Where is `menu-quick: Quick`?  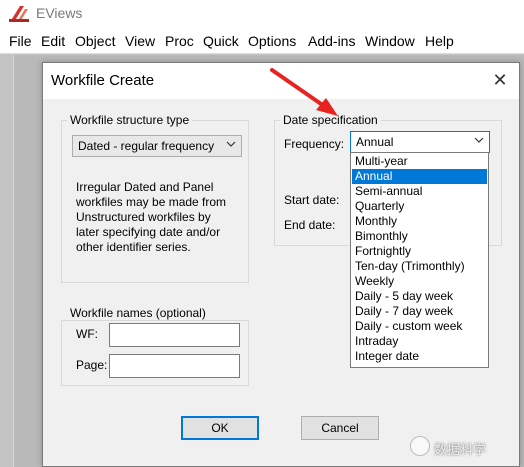 menu-quick: Quick is located at coordinates (221, 41).